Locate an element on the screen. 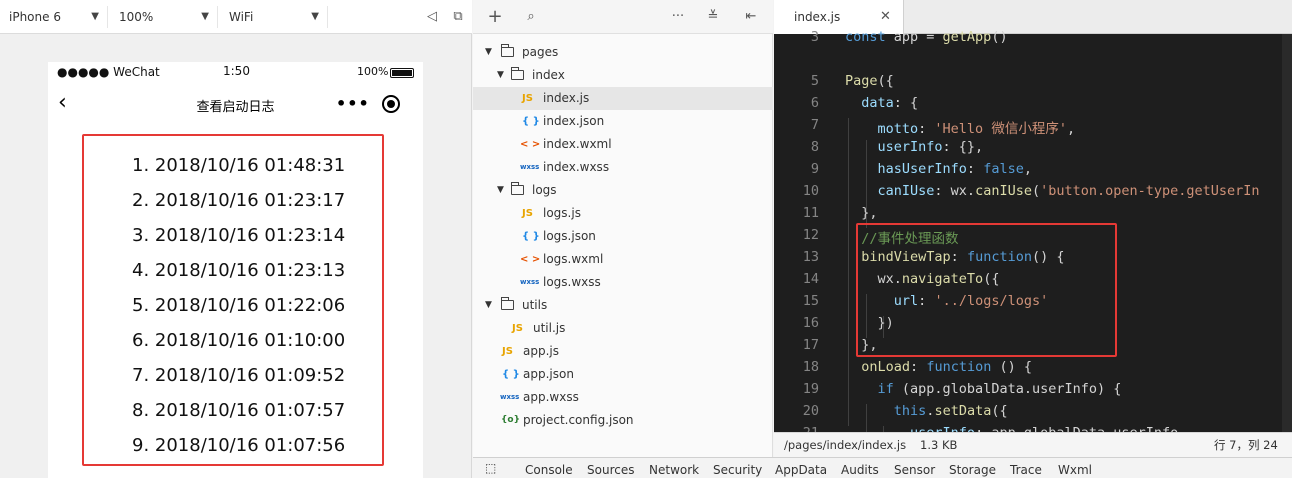 Image resolution: width=1292 pixels, height=478 pixels. tree-file-util-js: JS util.js is located at coordinates (623, 328).